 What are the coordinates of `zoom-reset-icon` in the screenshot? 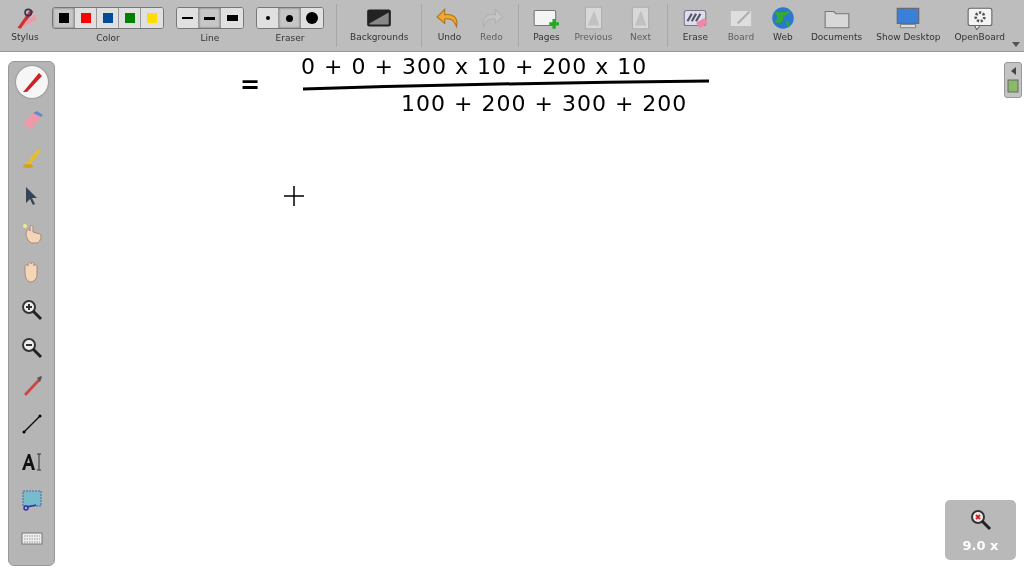 It's located at (980, 519).